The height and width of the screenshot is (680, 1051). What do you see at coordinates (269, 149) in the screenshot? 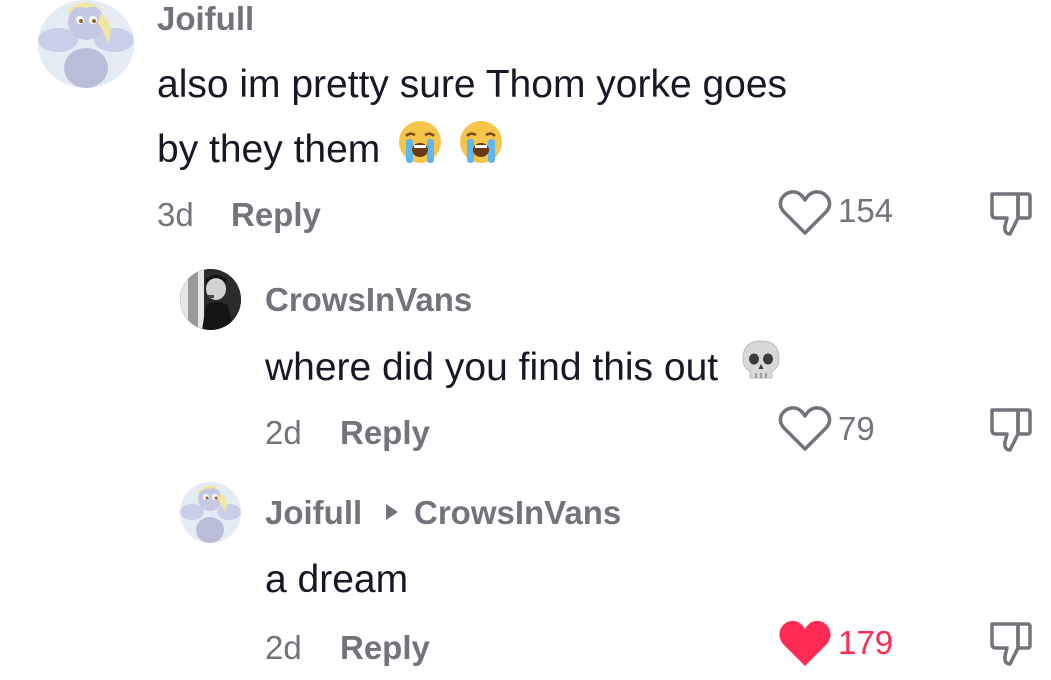
I see `comment-text: by they them` at bounding box center [269, 149].